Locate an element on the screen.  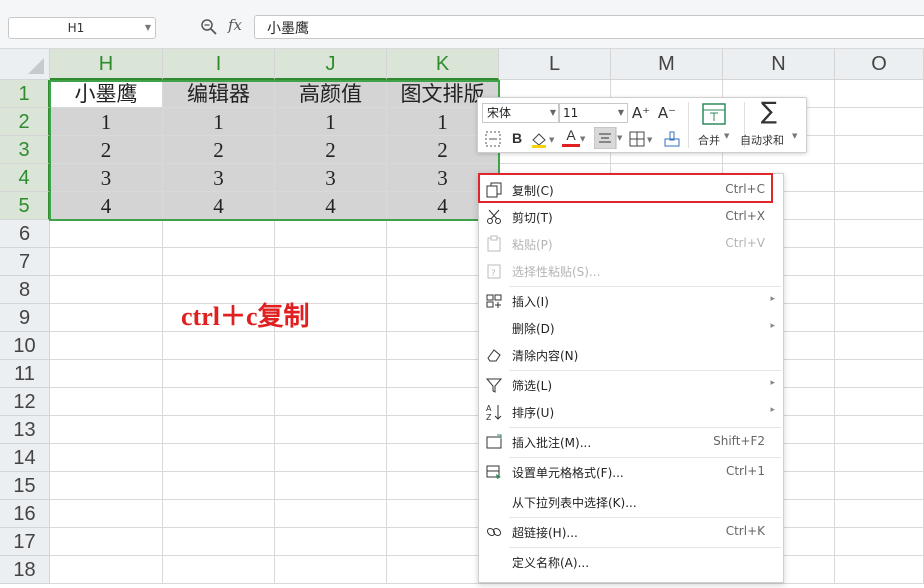
row-header-16: 16 is located at coordinates (25, 514).